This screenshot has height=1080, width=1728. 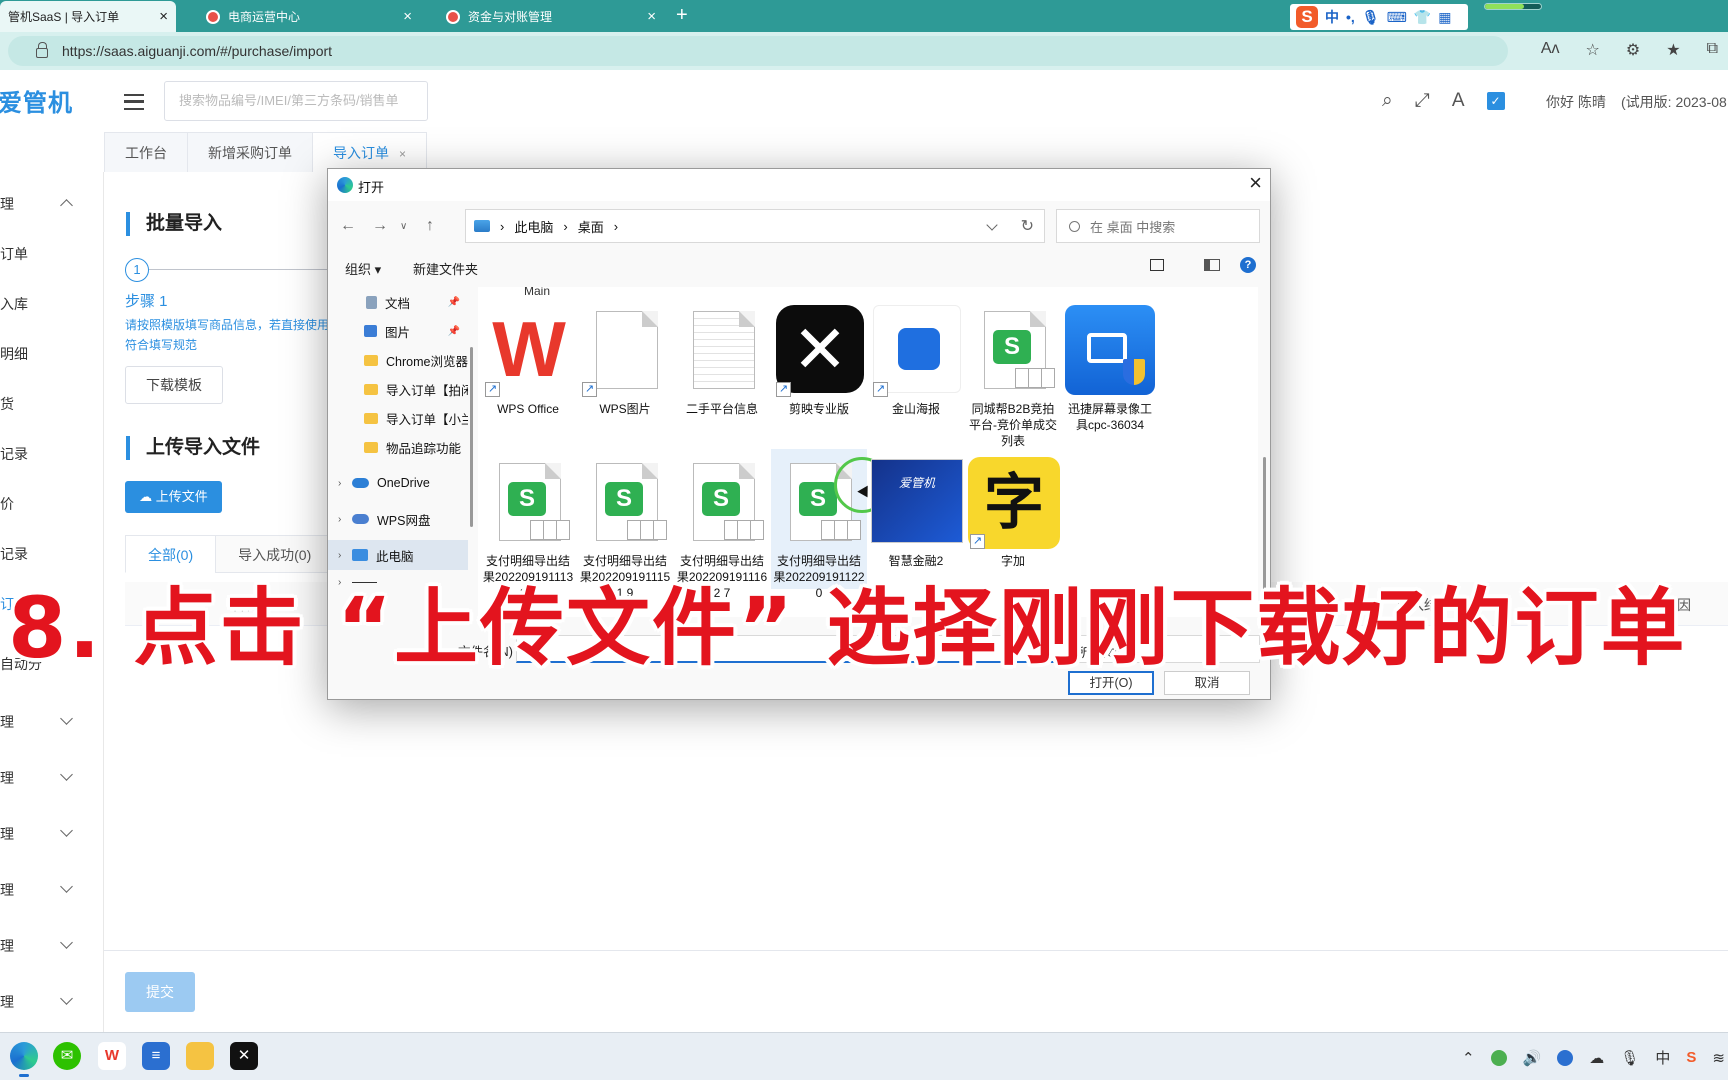 What do you see at coordinates (1712, 50) in the screenshot?
I see `collections-icon: ⧉` at bounding box center [1712, 50].